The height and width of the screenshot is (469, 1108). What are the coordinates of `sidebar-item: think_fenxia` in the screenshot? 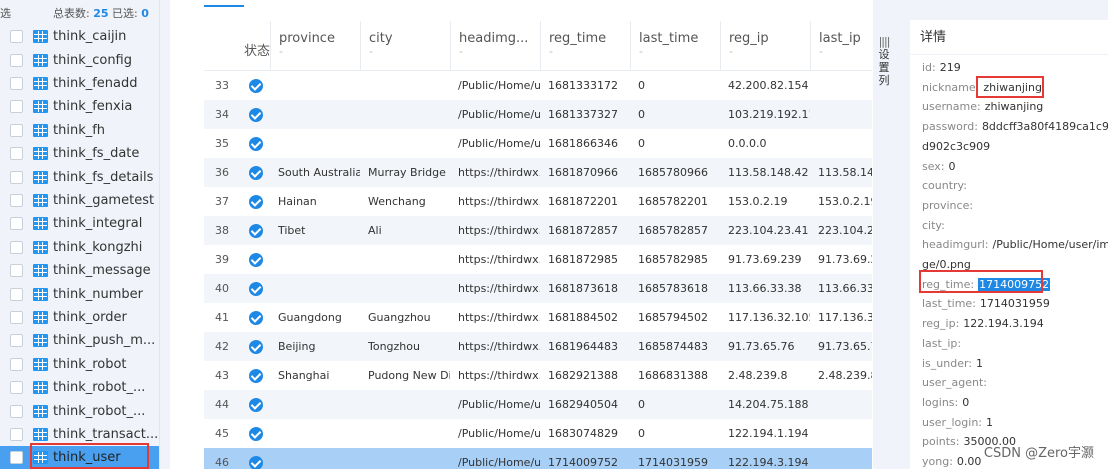 It's located at (79, 106).